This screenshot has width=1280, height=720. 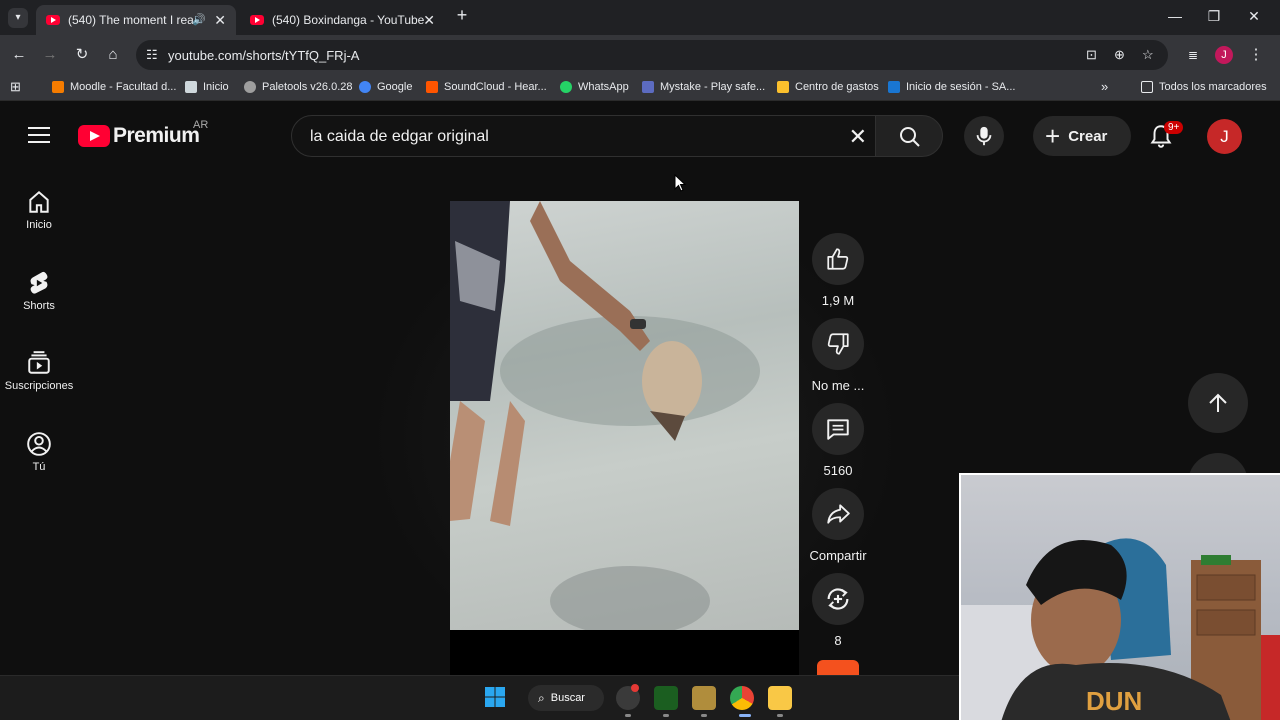 What do you see at coordinates (838, 300) in the screenshot?
I see `like-count: 1,9 M` at bounding box center [838, 300].